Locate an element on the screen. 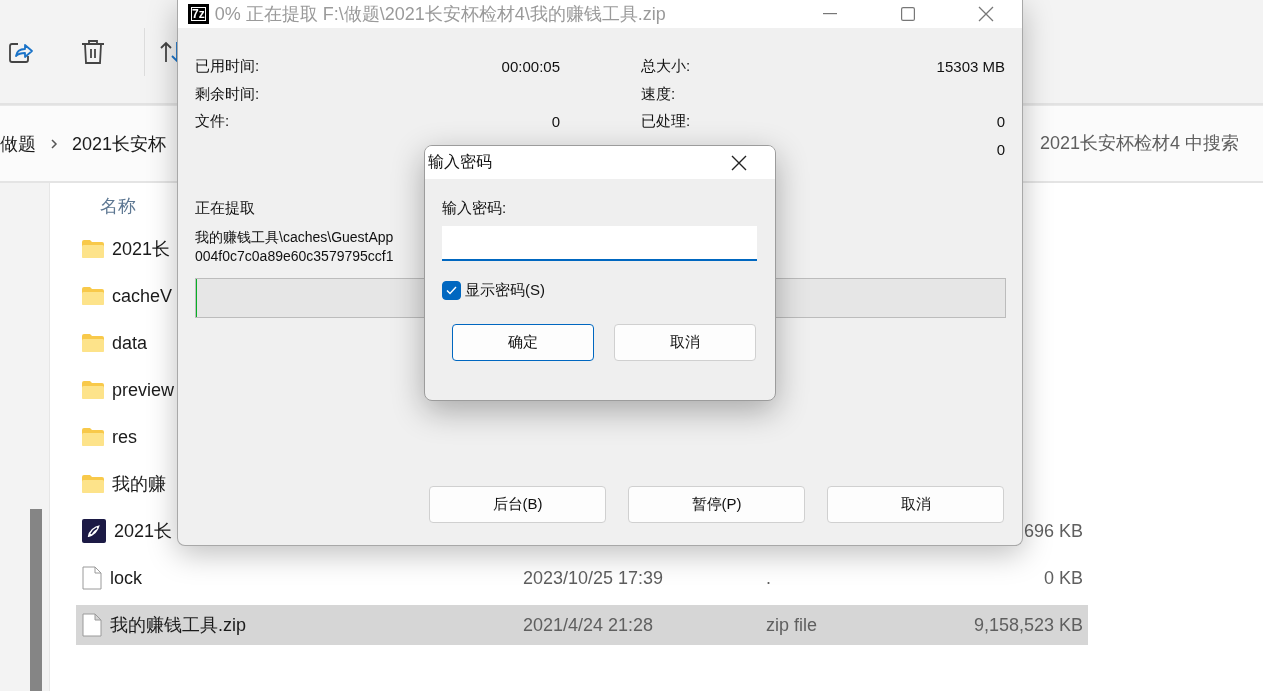 The width and height of the screenshot is (1263, 691). file-date: 2021/4/24 21:28 is located at coordinates (588, 624).